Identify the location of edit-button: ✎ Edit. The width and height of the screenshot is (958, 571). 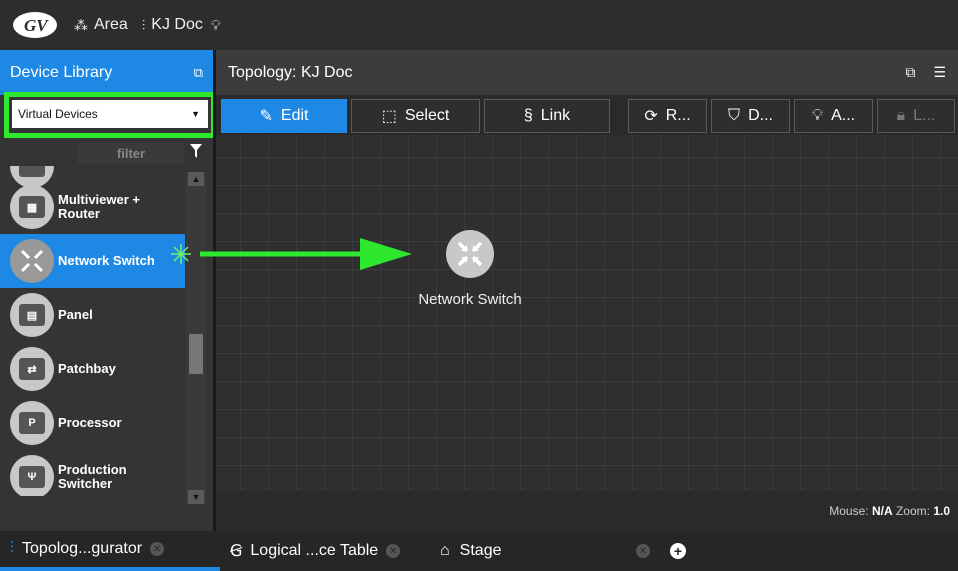
(284, 116).